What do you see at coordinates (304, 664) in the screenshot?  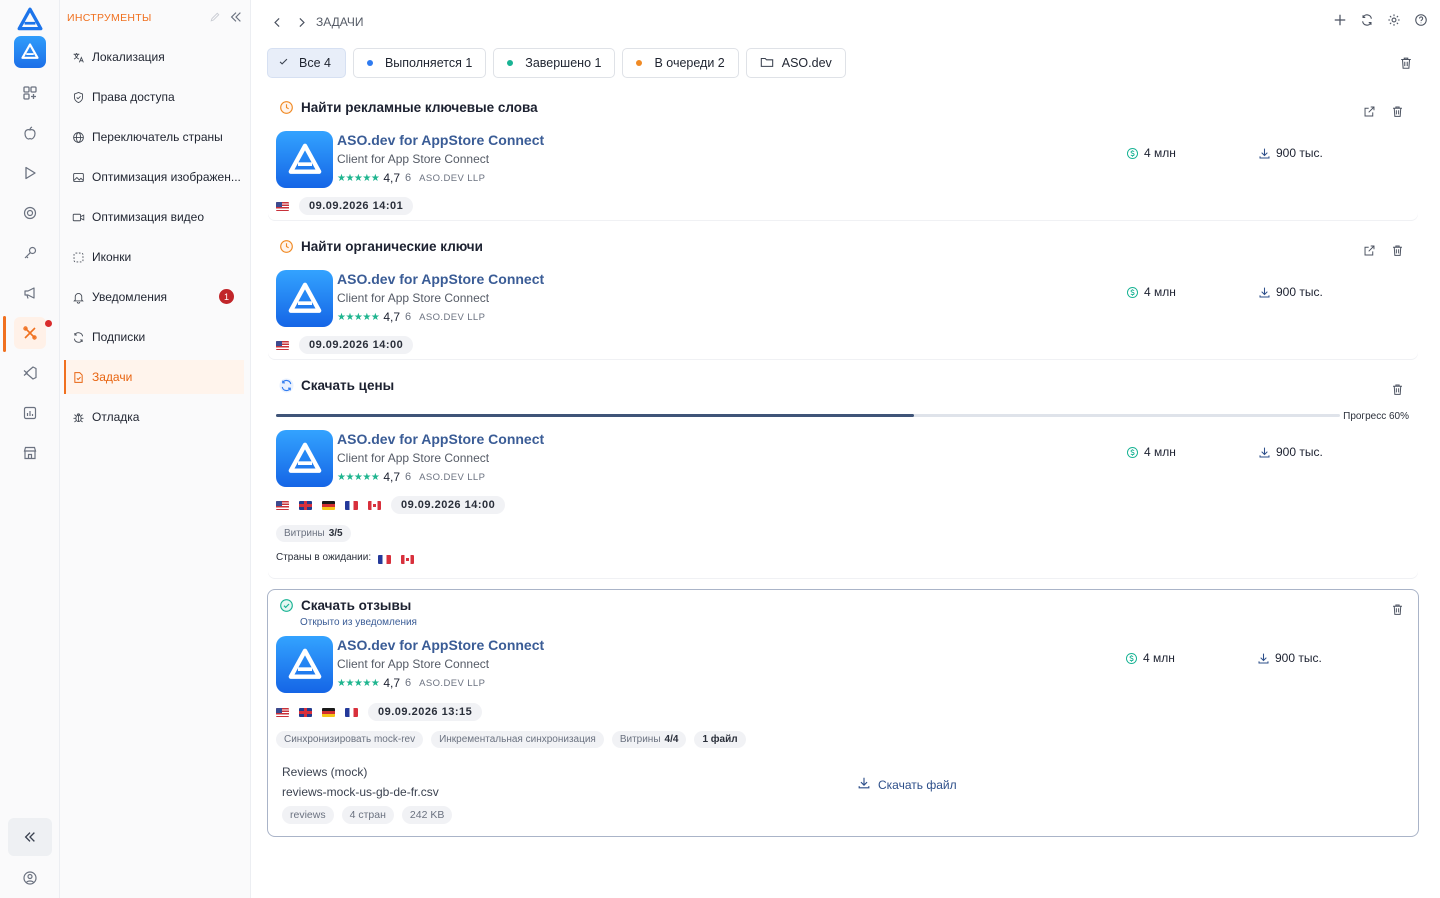 I see `app-store-icon` at bounding box center [304, 664].